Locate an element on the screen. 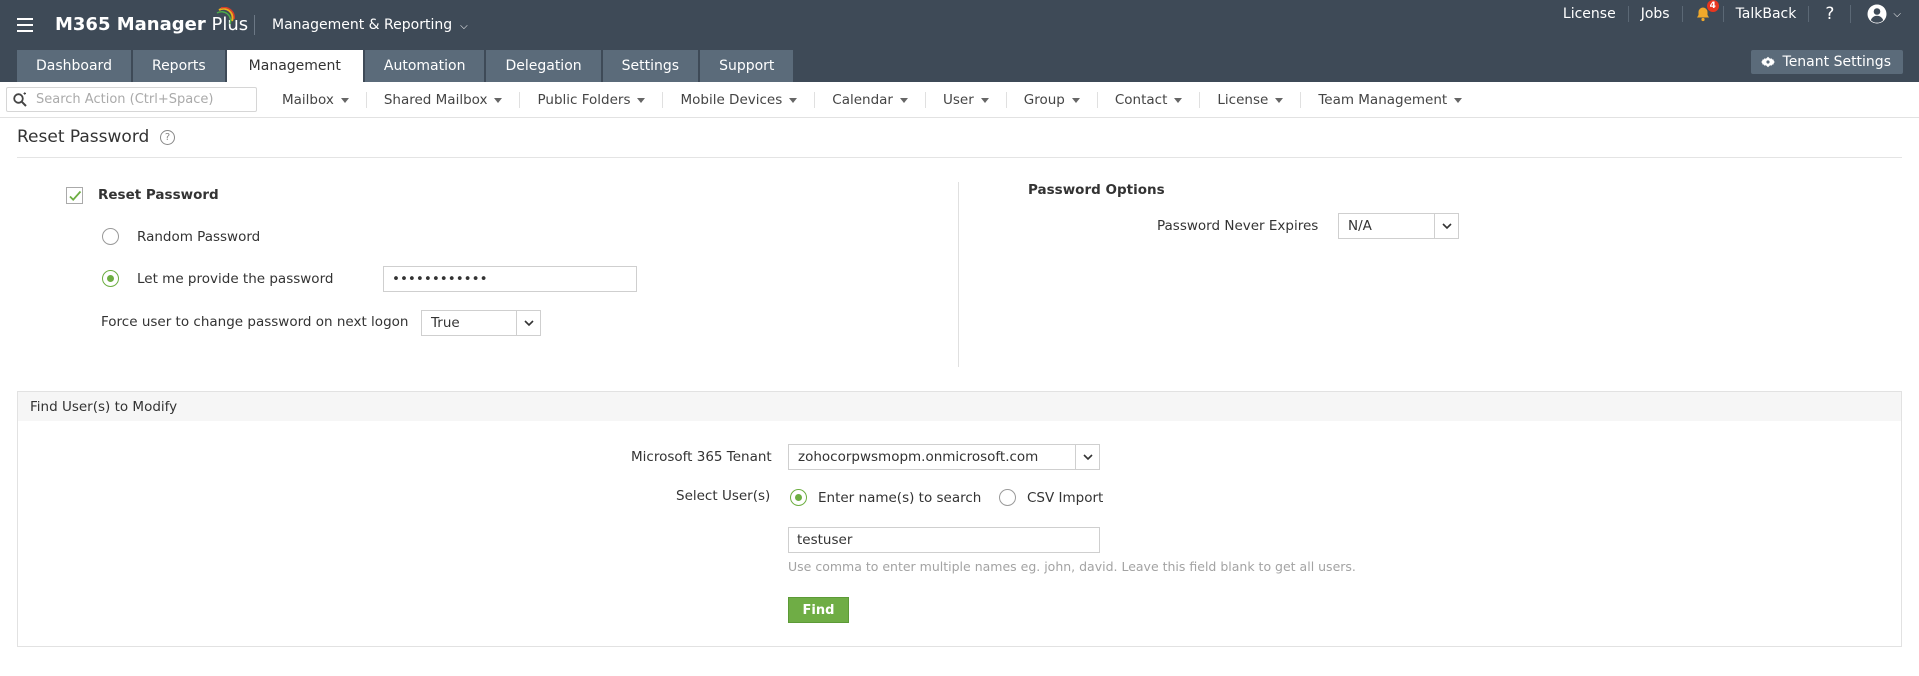  tab-reports: Reports is located at coordinates (178, 66).